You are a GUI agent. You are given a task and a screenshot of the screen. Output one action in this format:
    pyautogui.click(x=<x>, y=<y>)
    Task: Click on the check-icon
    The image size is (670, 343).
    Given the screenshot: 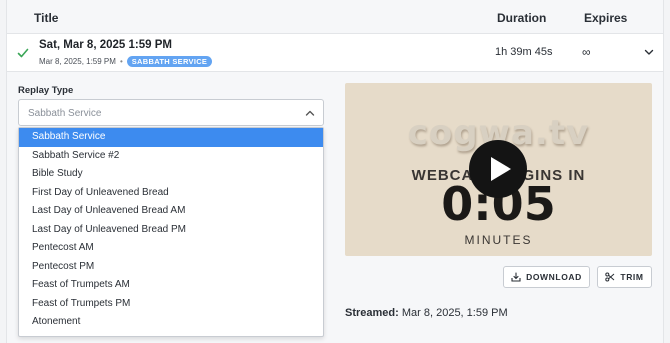 What is the action you would take?
    pyautogui.click(x=23, y=53)
    